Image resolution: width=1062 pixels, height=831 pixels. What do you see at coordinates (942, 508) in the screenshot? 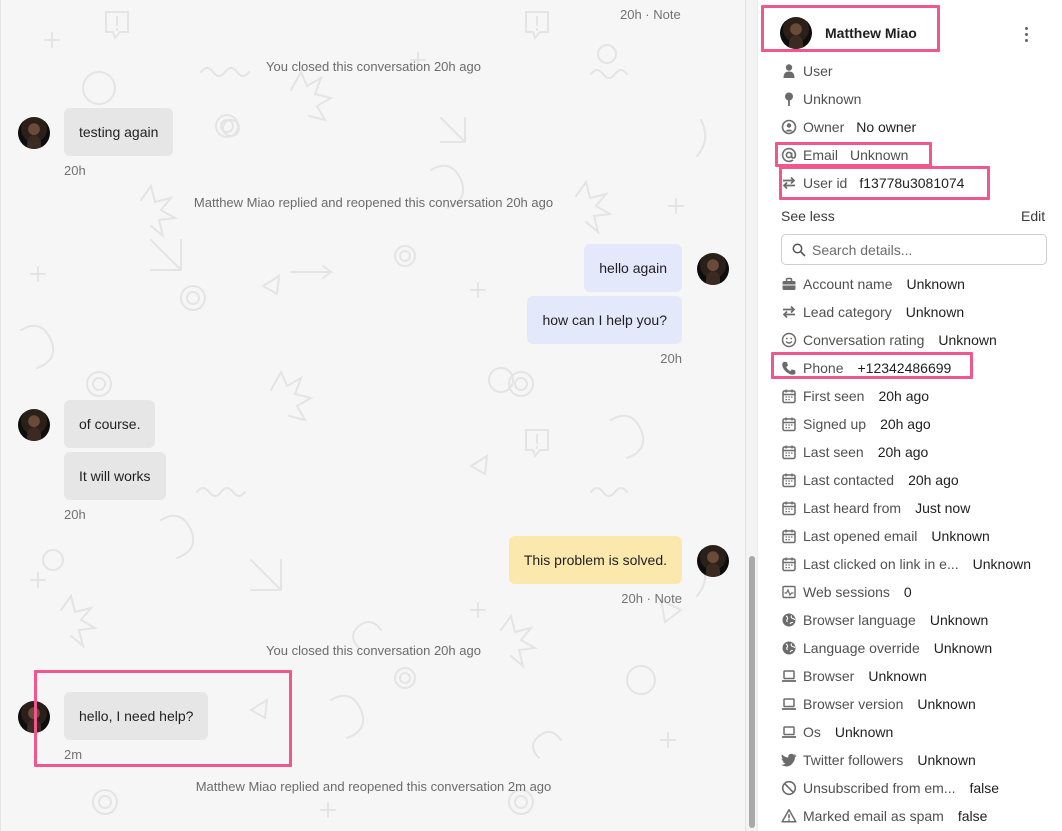
I see `attribute-value: Just now` at bounding box center [942, 508].